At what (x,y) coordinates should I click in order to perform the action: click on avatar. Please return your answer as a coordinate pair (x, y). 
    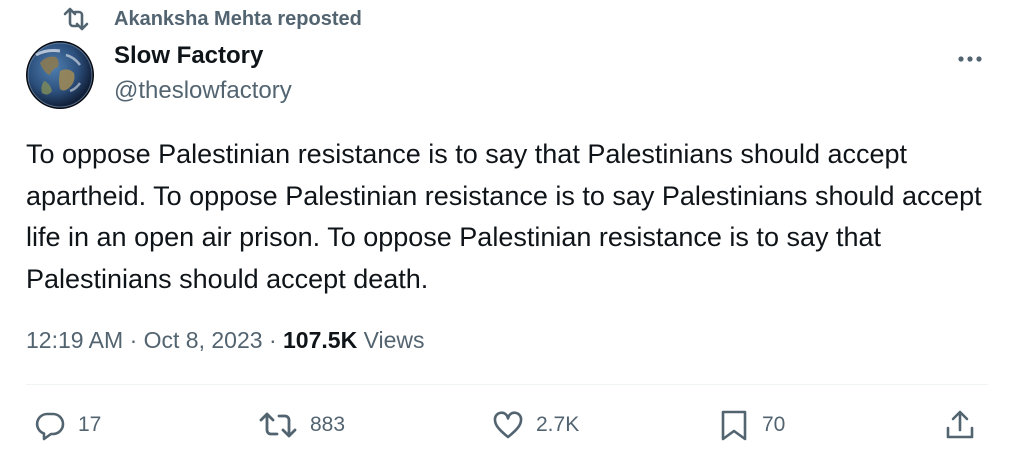
    Looking at the image, I should click on (60, 75).